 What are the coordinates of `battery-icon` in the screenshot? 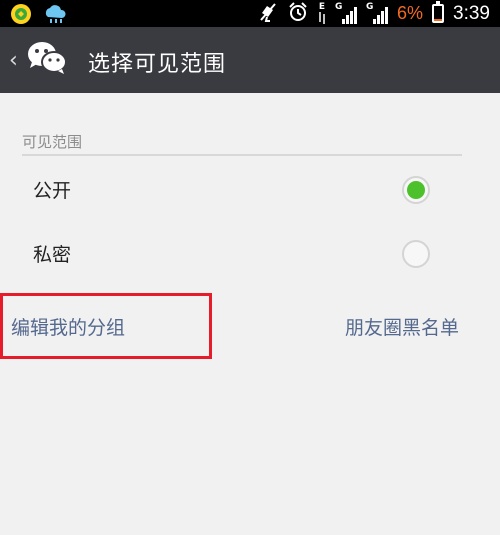 It's located at (438, 12).